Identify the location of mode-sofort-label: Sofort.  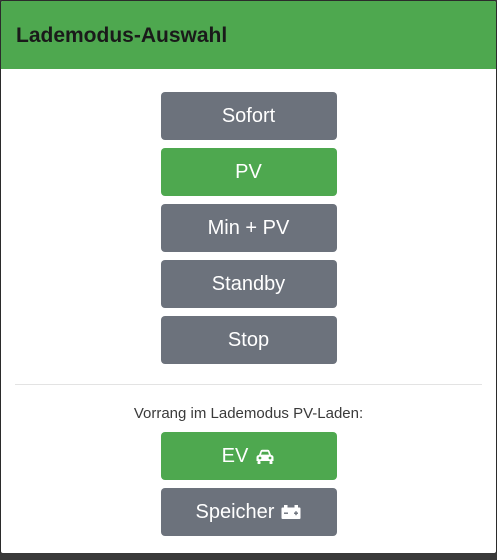
(248, 115).